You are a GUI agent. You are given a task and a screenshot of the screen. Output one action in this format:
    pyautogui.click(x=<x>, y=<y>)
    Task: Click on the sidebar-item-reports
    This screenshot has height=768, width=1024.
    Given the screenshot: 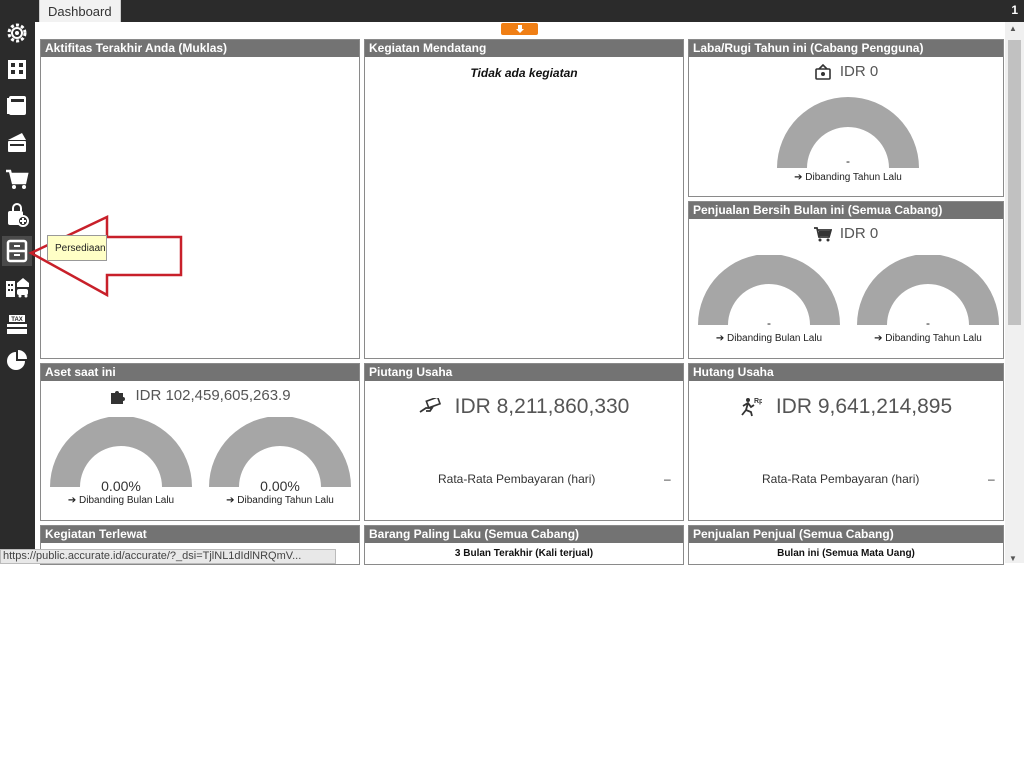 What is the action you would take?
    pyautogui.click(x=17, y=360)
    